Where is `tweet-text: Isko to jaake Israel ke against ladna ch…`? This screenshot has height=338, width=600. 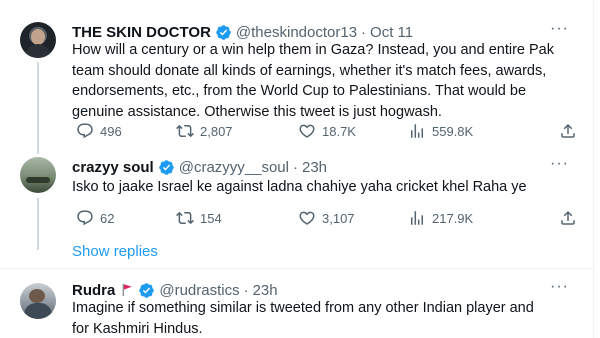
tweet-text: Isko to jaake Israel ke against ladna ch… is located at coordinates (324, 187).